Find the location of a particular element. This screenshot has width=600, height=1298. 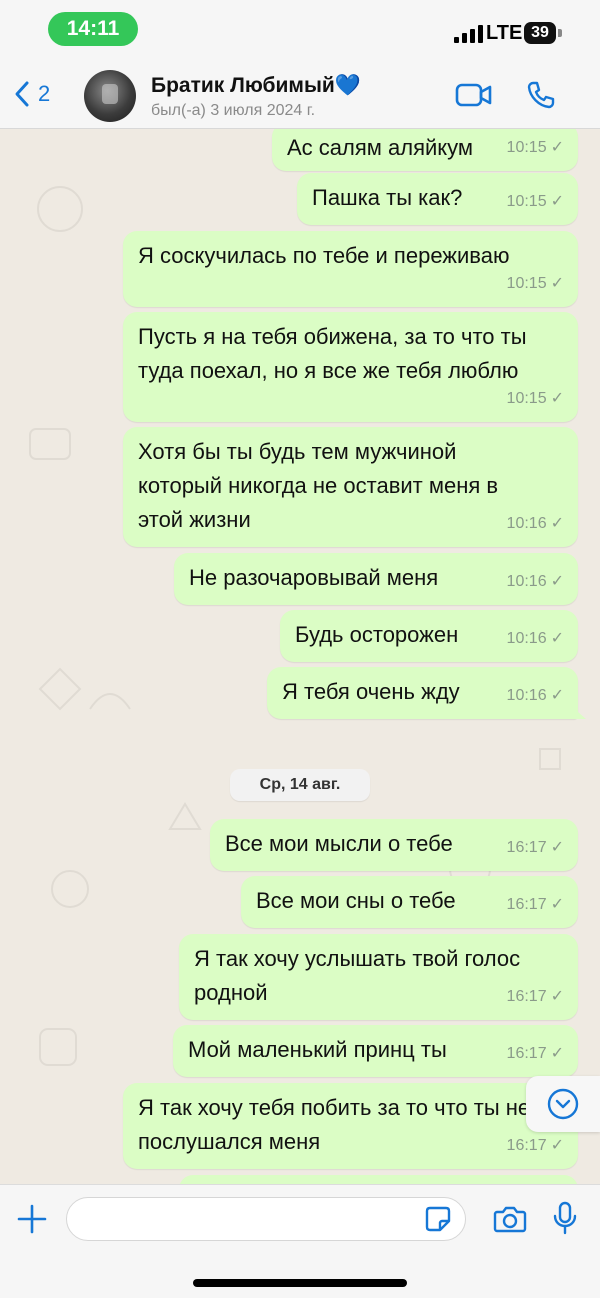

voice-call-button is located at coordinates (541, 97).